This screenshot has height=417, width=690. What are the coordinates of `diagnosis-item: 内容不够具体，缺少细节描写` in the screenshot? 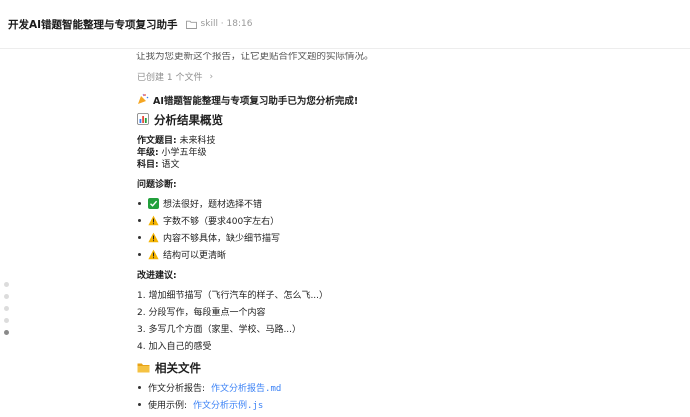 It's located at (209, 237).